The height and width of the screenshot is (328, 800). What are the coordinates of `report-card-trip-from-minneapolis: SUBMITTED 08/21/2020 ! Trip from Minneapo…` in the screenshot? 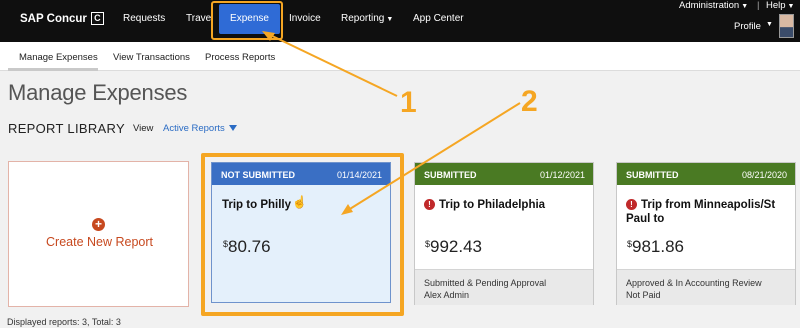 It's located at (706, 233).